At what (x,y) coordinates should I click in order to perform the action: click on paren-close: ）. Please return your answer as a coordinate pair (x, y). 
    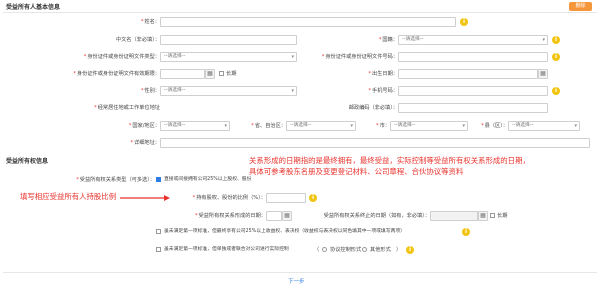
    Looking at the image, I should click on (399, 250).